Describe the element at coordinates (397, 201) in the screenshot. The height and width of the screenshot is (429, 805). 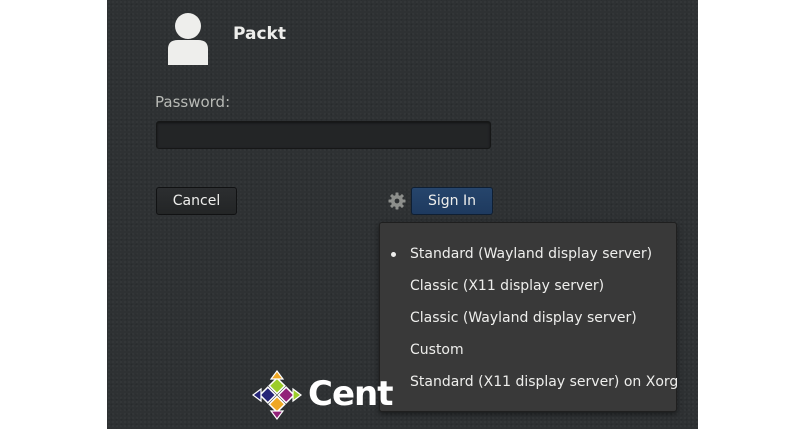
I see `gear-icon` at that location.